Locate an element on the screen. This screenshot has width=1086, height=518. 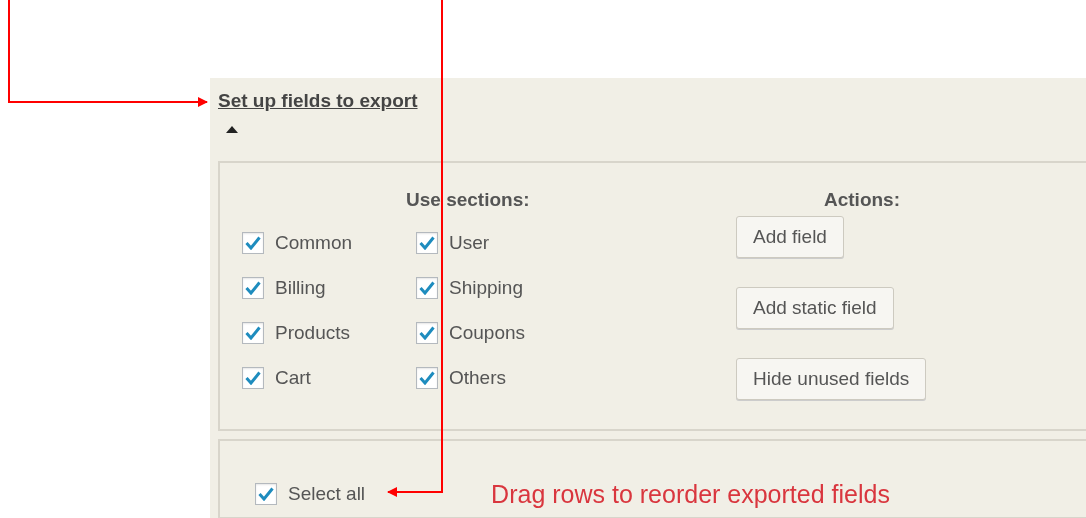
action-button: Add field is located at coordinates (790, 236).